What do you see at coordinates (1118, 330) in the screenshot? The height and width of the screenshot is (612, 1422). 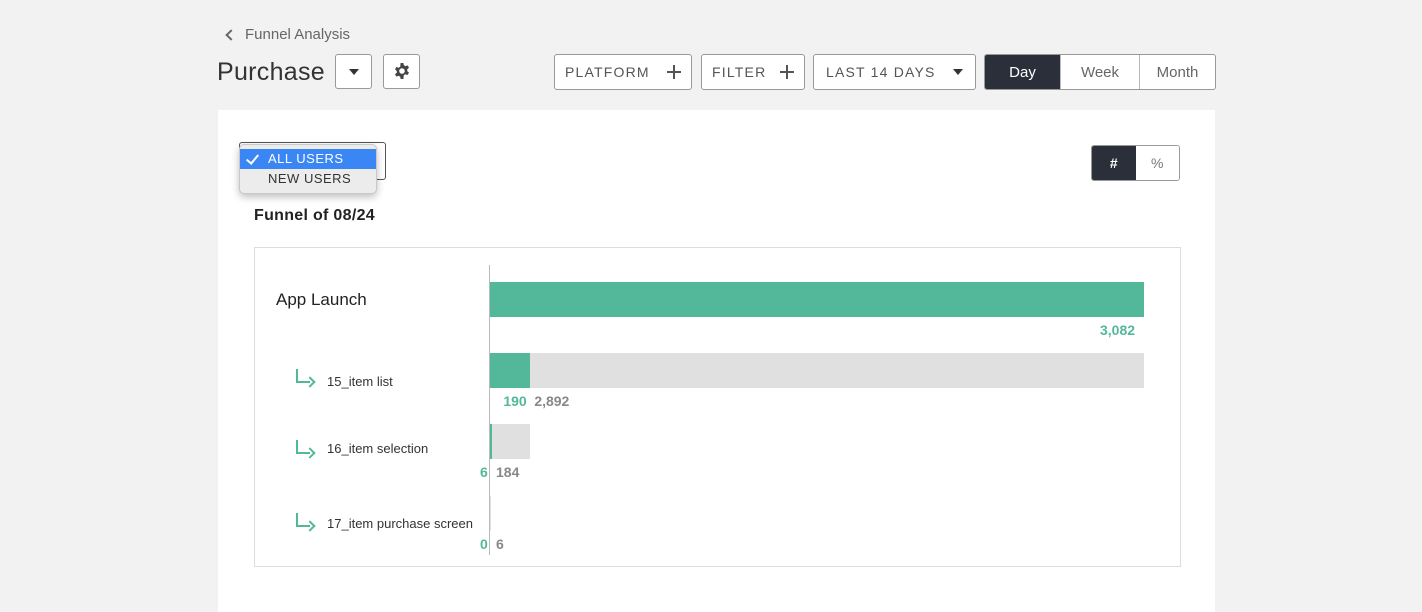 I see `bar-value-converted: 3,082` at bounding box center [1118, 330].